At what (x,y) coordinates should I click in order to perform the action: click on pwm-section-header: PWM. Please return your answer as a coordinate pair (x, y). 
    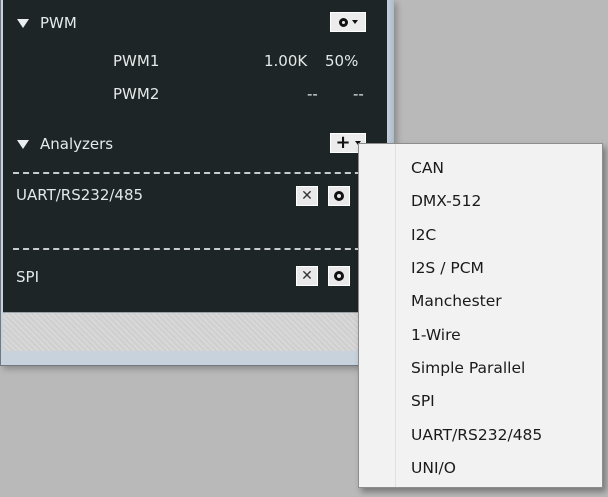
    Looking at the image, I should click on (47, 23).